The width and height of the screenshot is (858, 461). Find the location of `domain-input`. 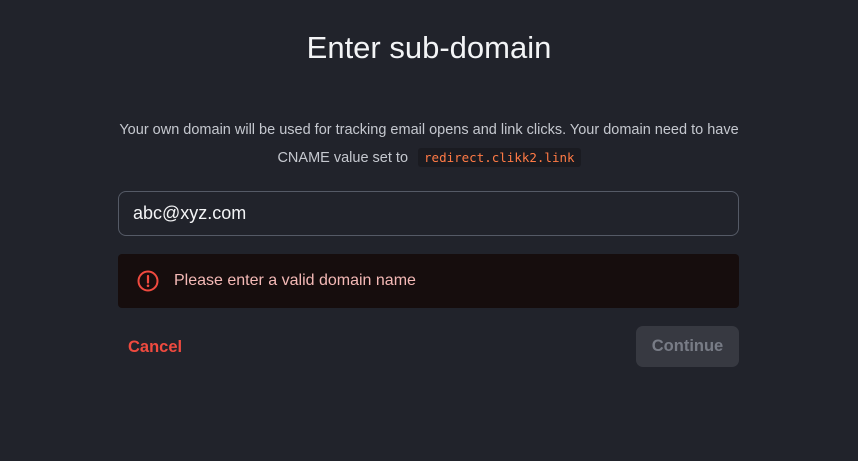

domain-input is located at coordinates (428, 213).